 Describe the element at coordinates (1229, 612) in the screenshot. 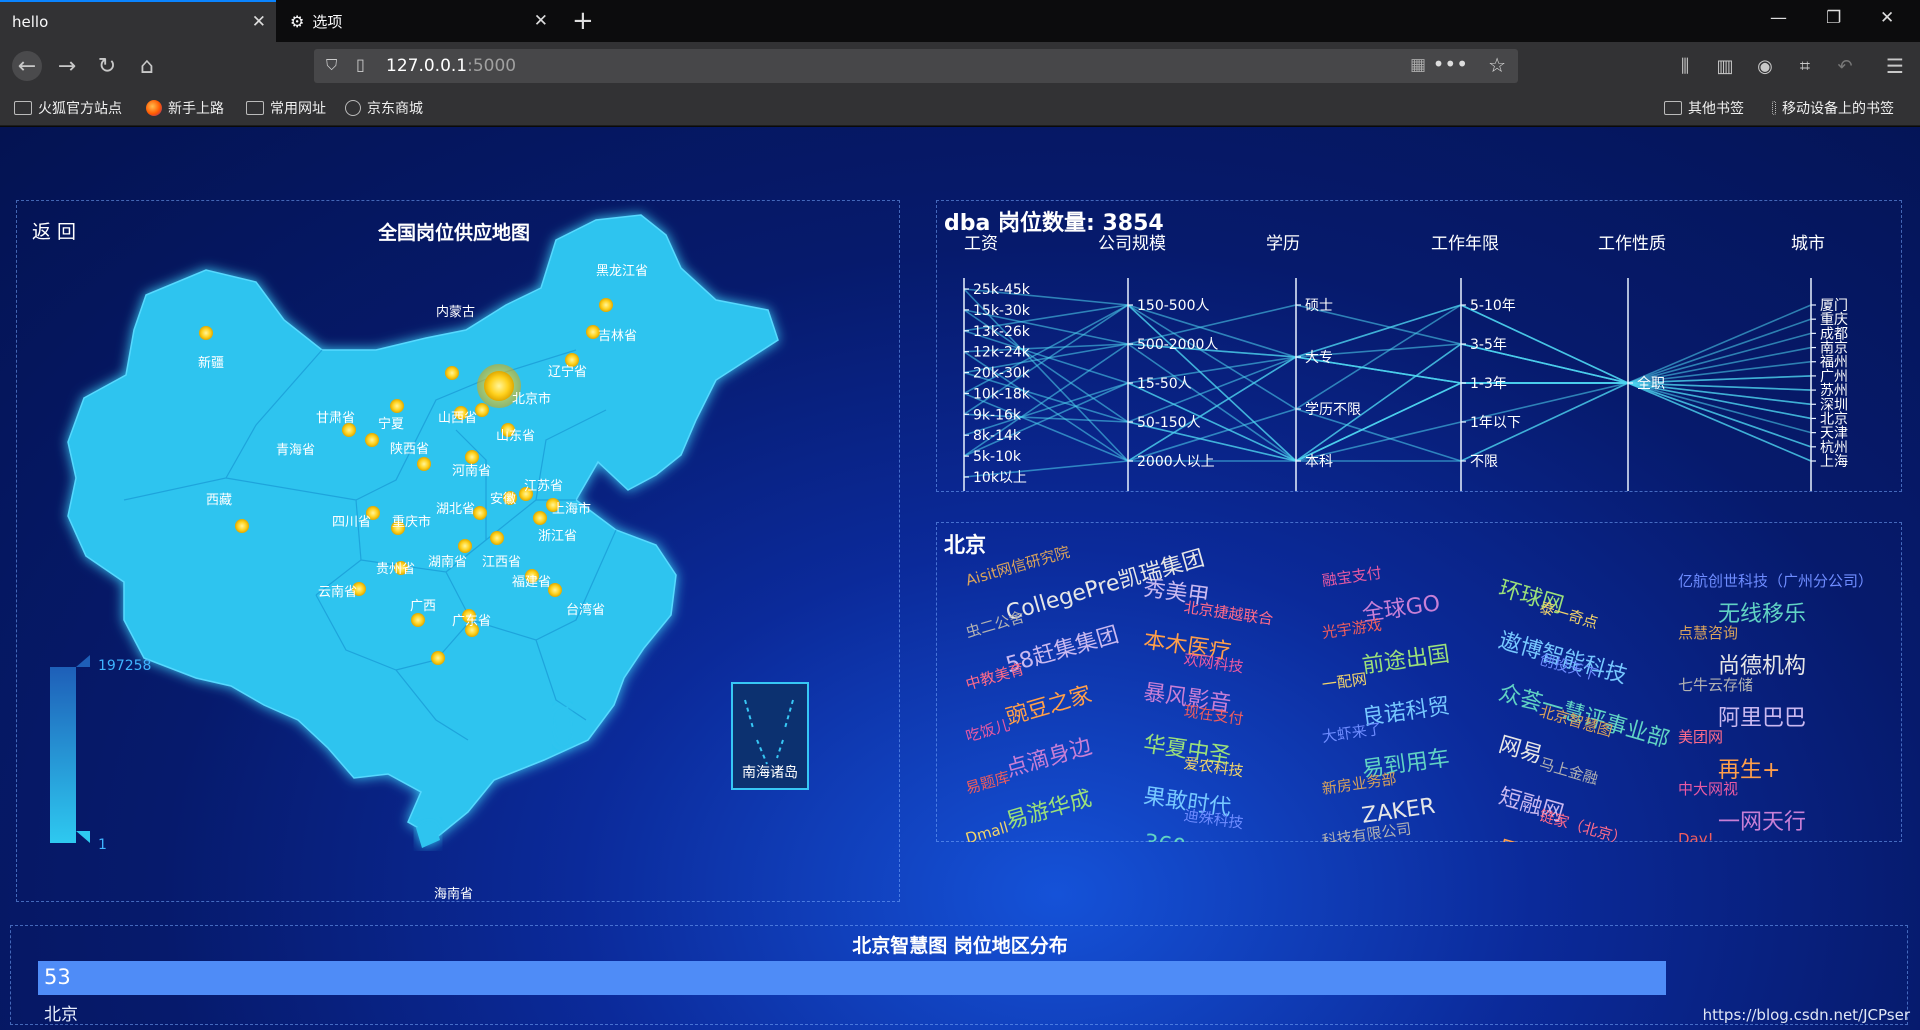

I see `wordcloud-word: 北京捷越联合` at that location.